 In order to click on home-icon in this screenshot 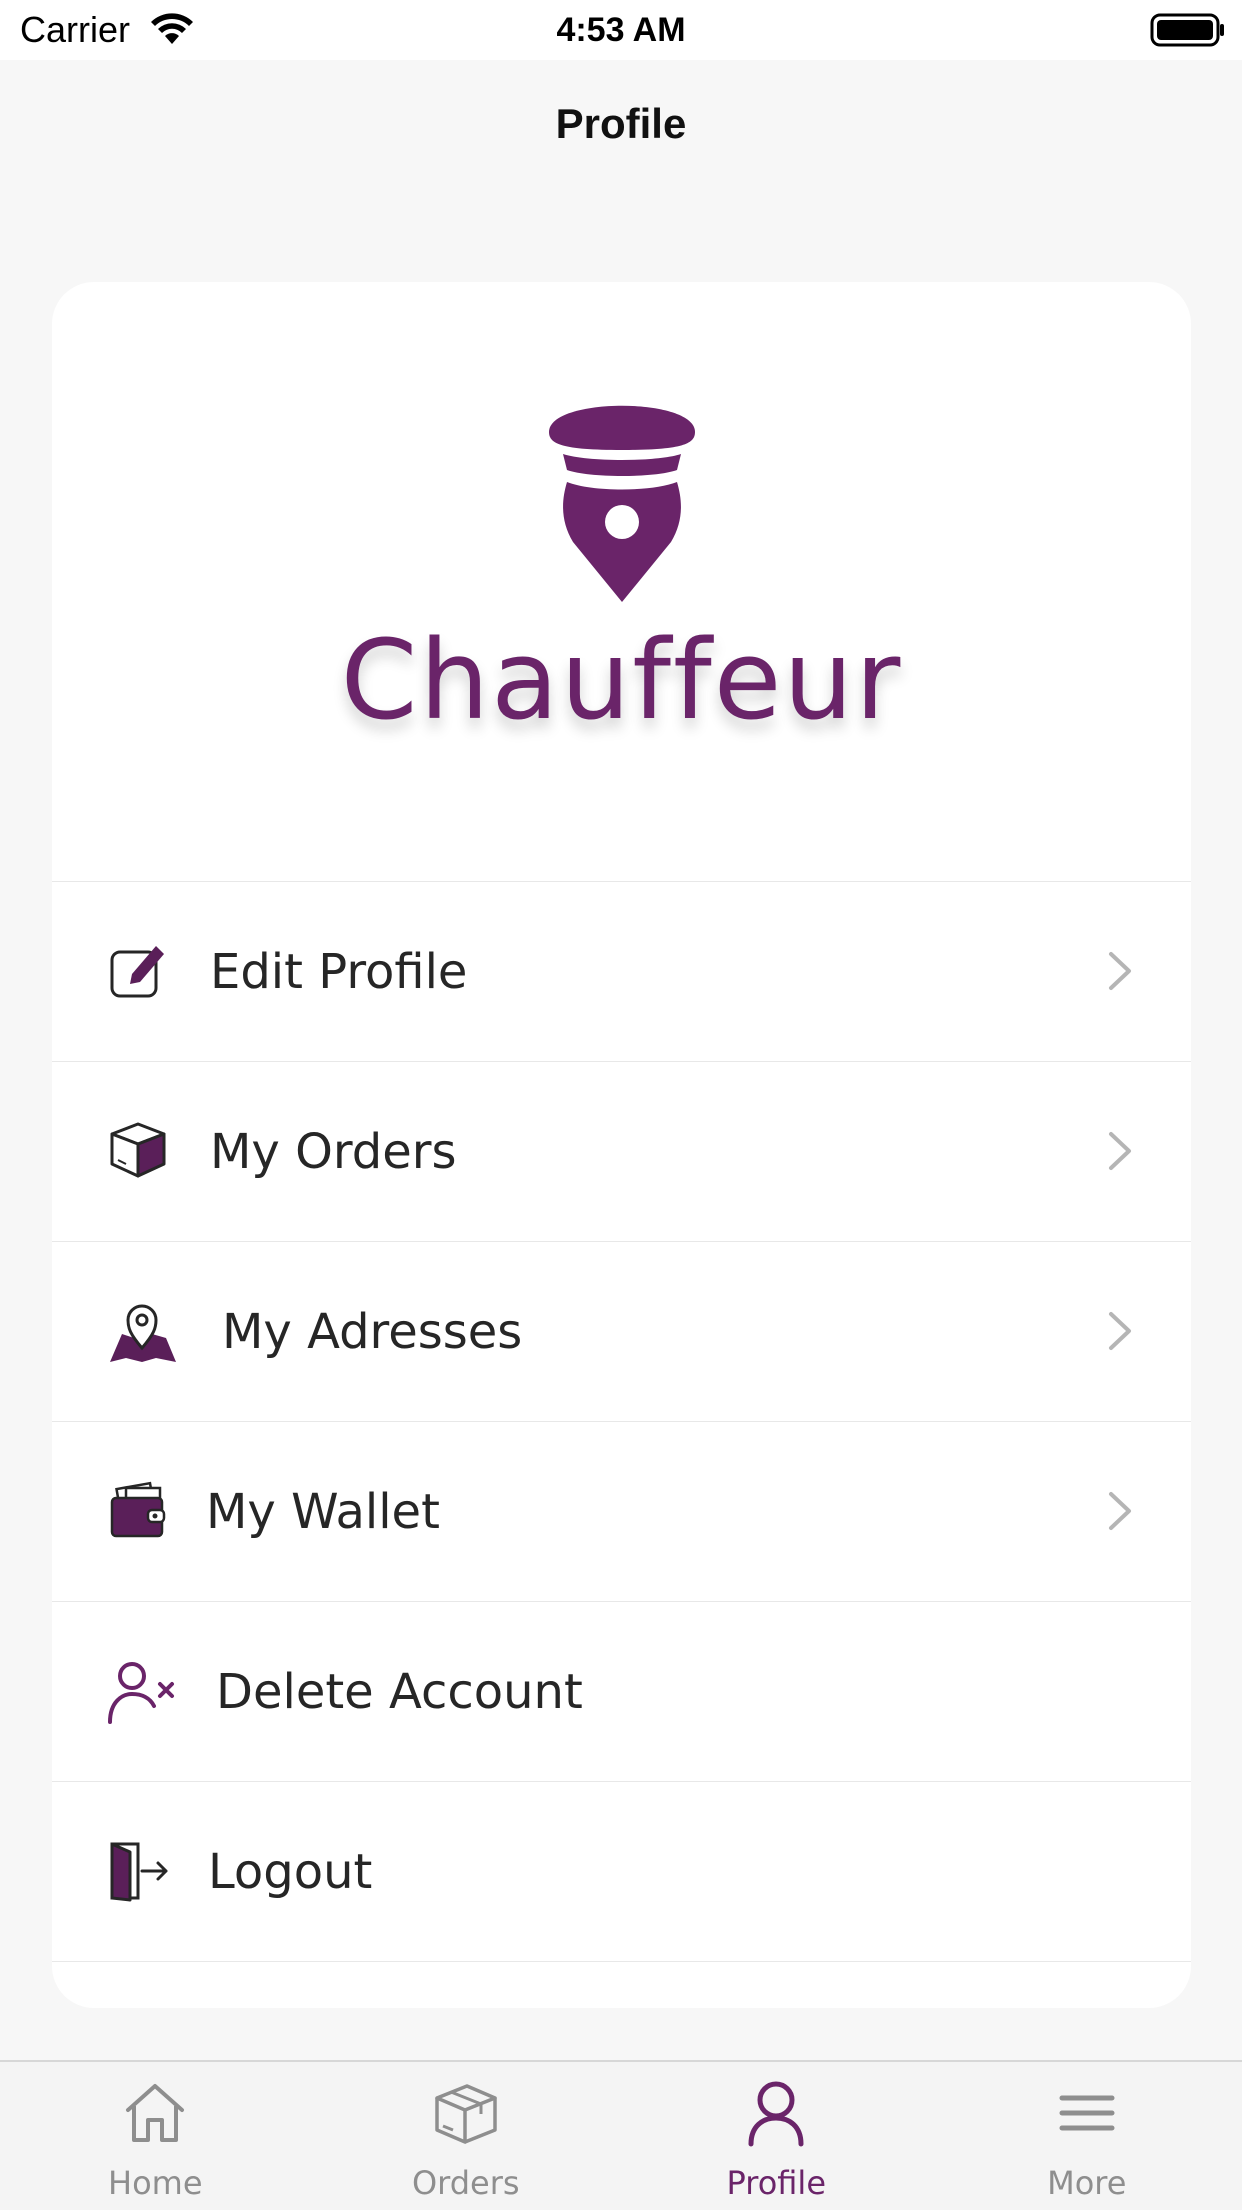, I will do `click(155, 2113)`.